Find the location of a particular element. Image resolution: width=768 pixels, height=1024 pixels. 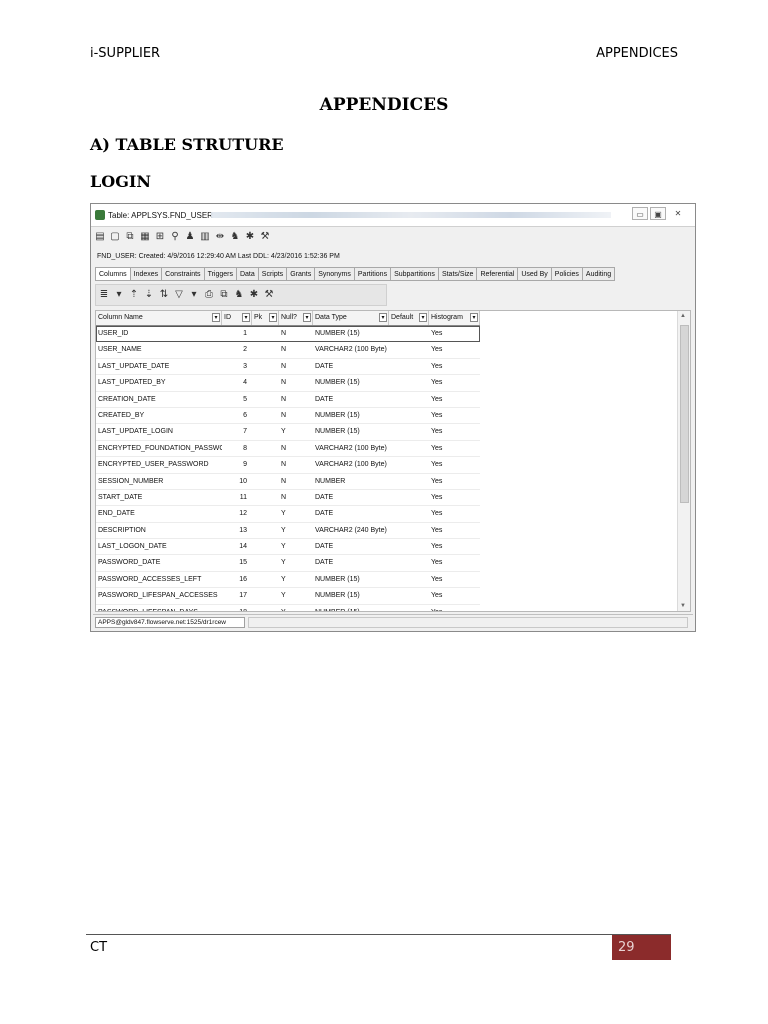

column-header-null: Null? ▾ is located at coordinates (296, 318).